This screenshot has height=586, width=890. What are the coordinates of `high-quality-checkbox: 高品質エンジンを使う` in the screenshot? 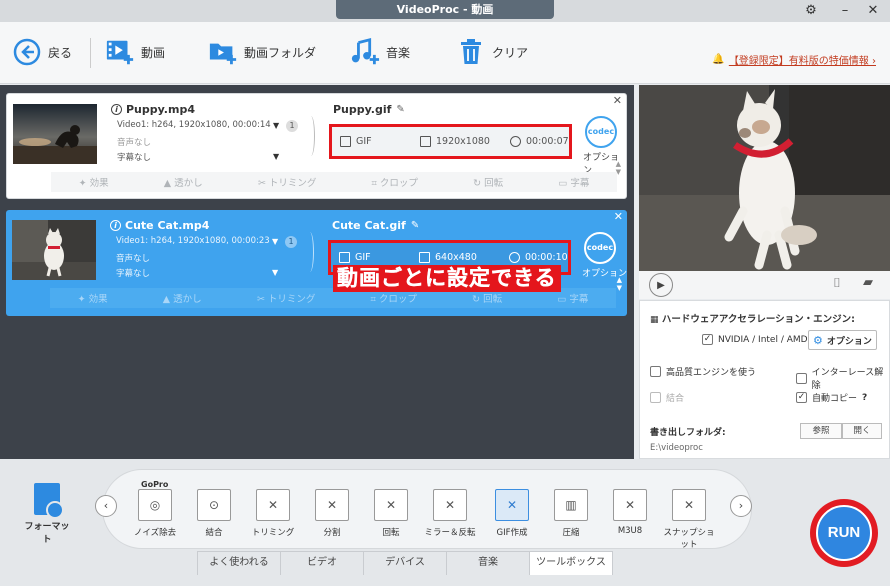 It's located at (703, 371).